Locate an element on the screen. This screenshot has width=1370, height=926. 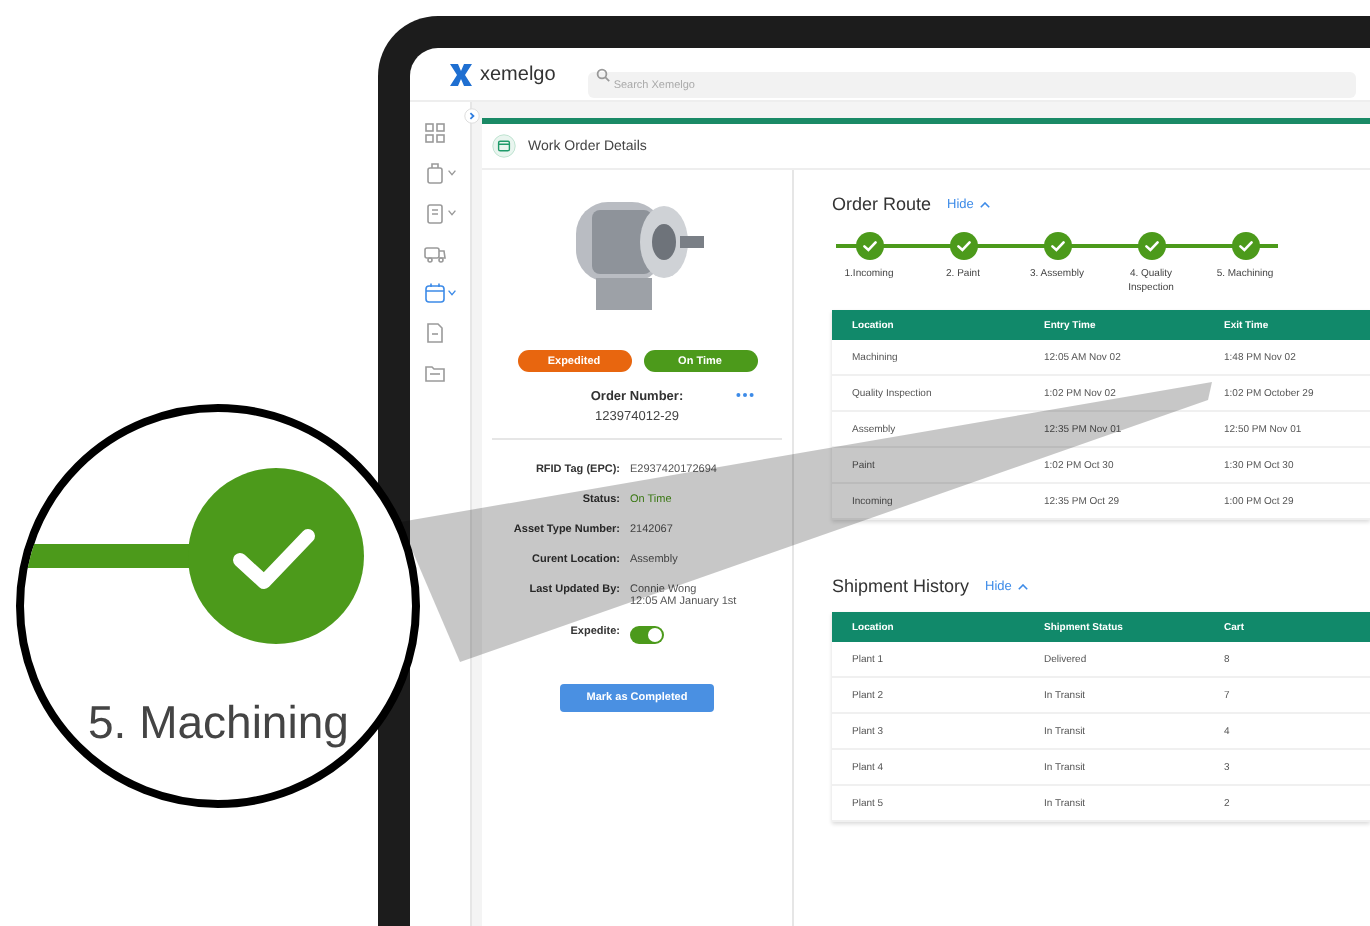
section-title: Order Route is located at coordinates (882, 204).